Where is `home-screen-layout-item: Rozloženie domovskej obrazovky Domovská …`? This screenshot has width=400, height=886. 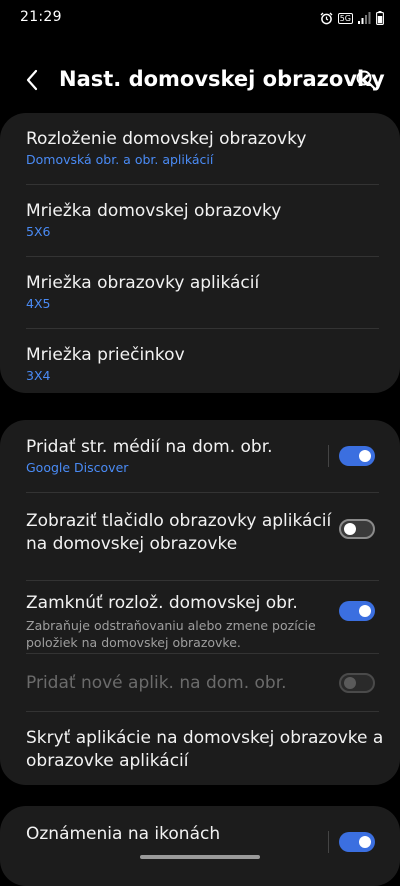 home-screen-layout-item: Rozloženie domovskej obrazovky Domovská … is located at coordinates (200, 149).